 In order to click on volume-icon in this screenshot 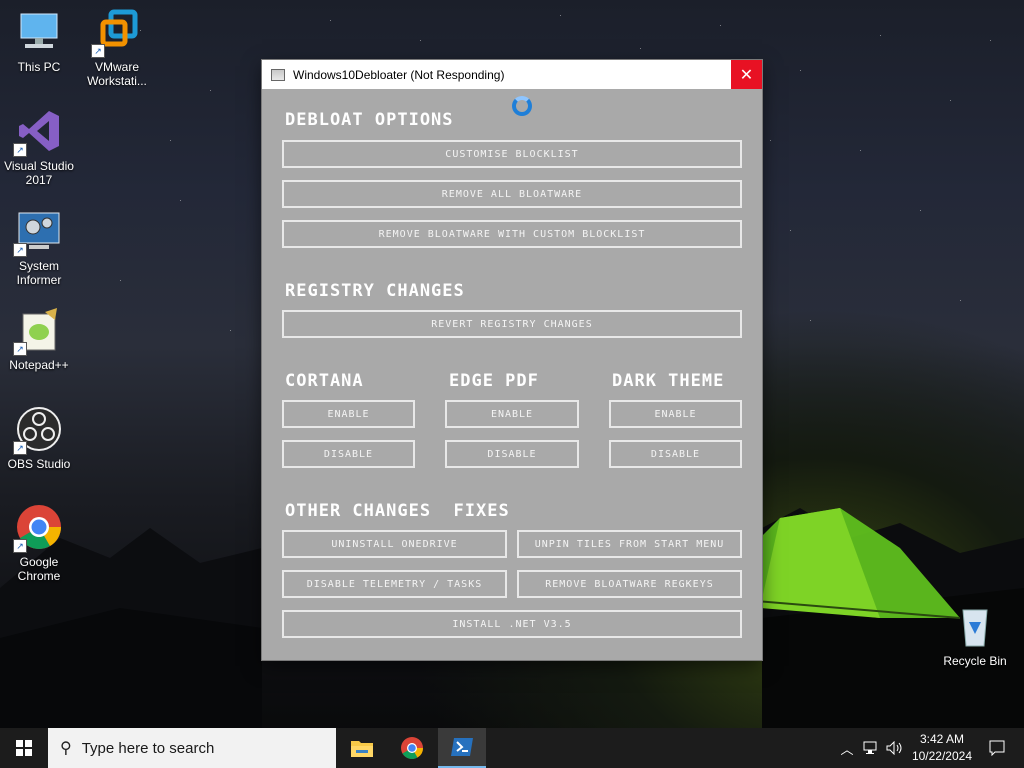, I will do `click(894, 748)`.